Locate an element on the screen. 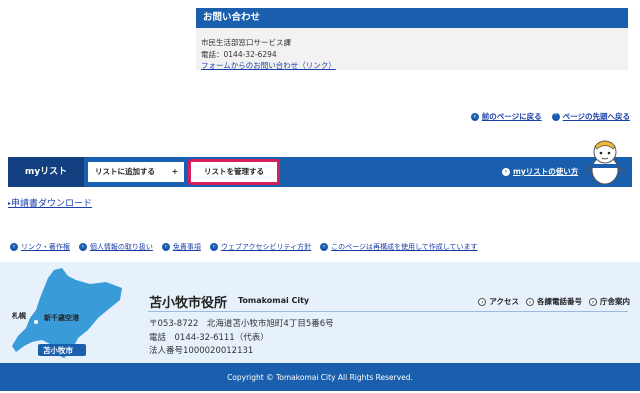 The width and height of the screenshot is (640, 393). page-nav: ‹ 前のページに戻る ˄ ページの先頭へ戻る is located at coordinates (550, 116).